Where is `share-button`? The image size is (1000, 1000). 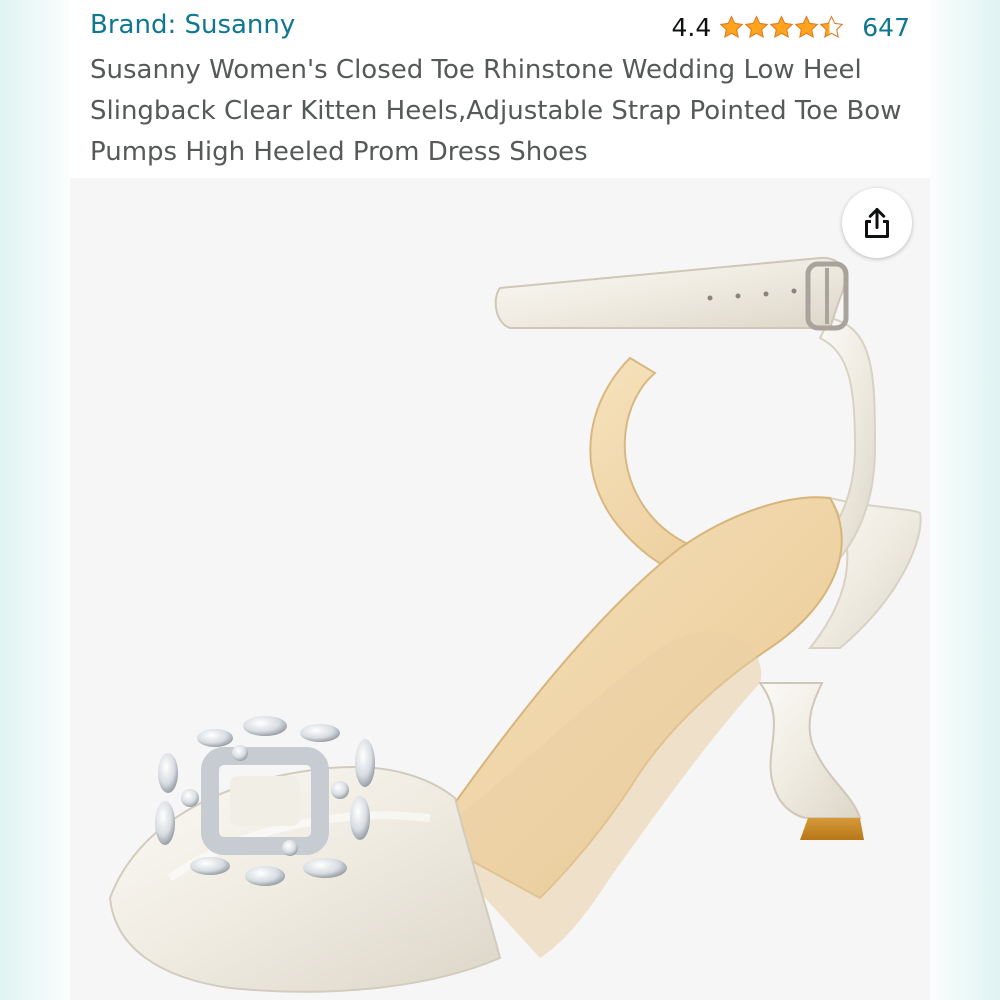 share-button is located at coordinates (877, 223).